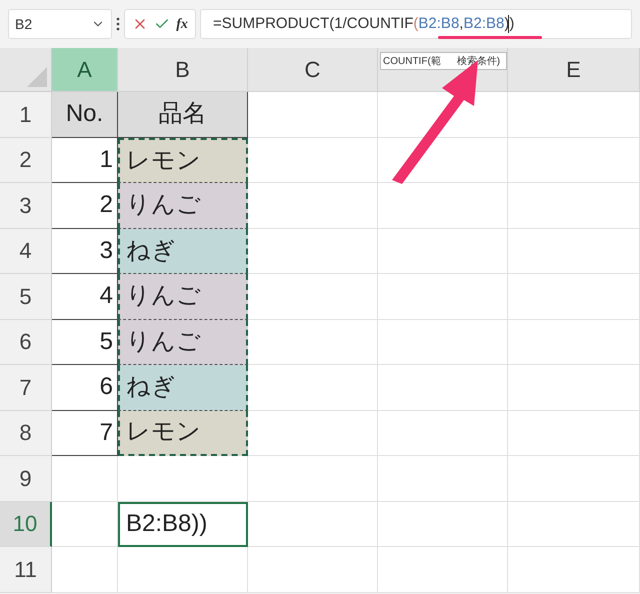  I want to click on name-box: B2, so click(60, 24).